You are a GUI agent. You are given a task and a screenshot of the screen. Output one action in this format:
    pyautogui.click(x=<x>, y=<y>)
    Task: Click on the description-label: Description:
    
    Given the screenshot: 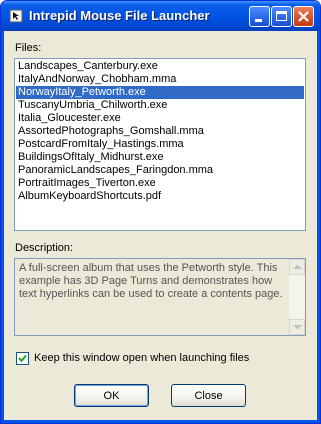 What is the action you would take?
    pyautogui.click(x=44, y=248)
    